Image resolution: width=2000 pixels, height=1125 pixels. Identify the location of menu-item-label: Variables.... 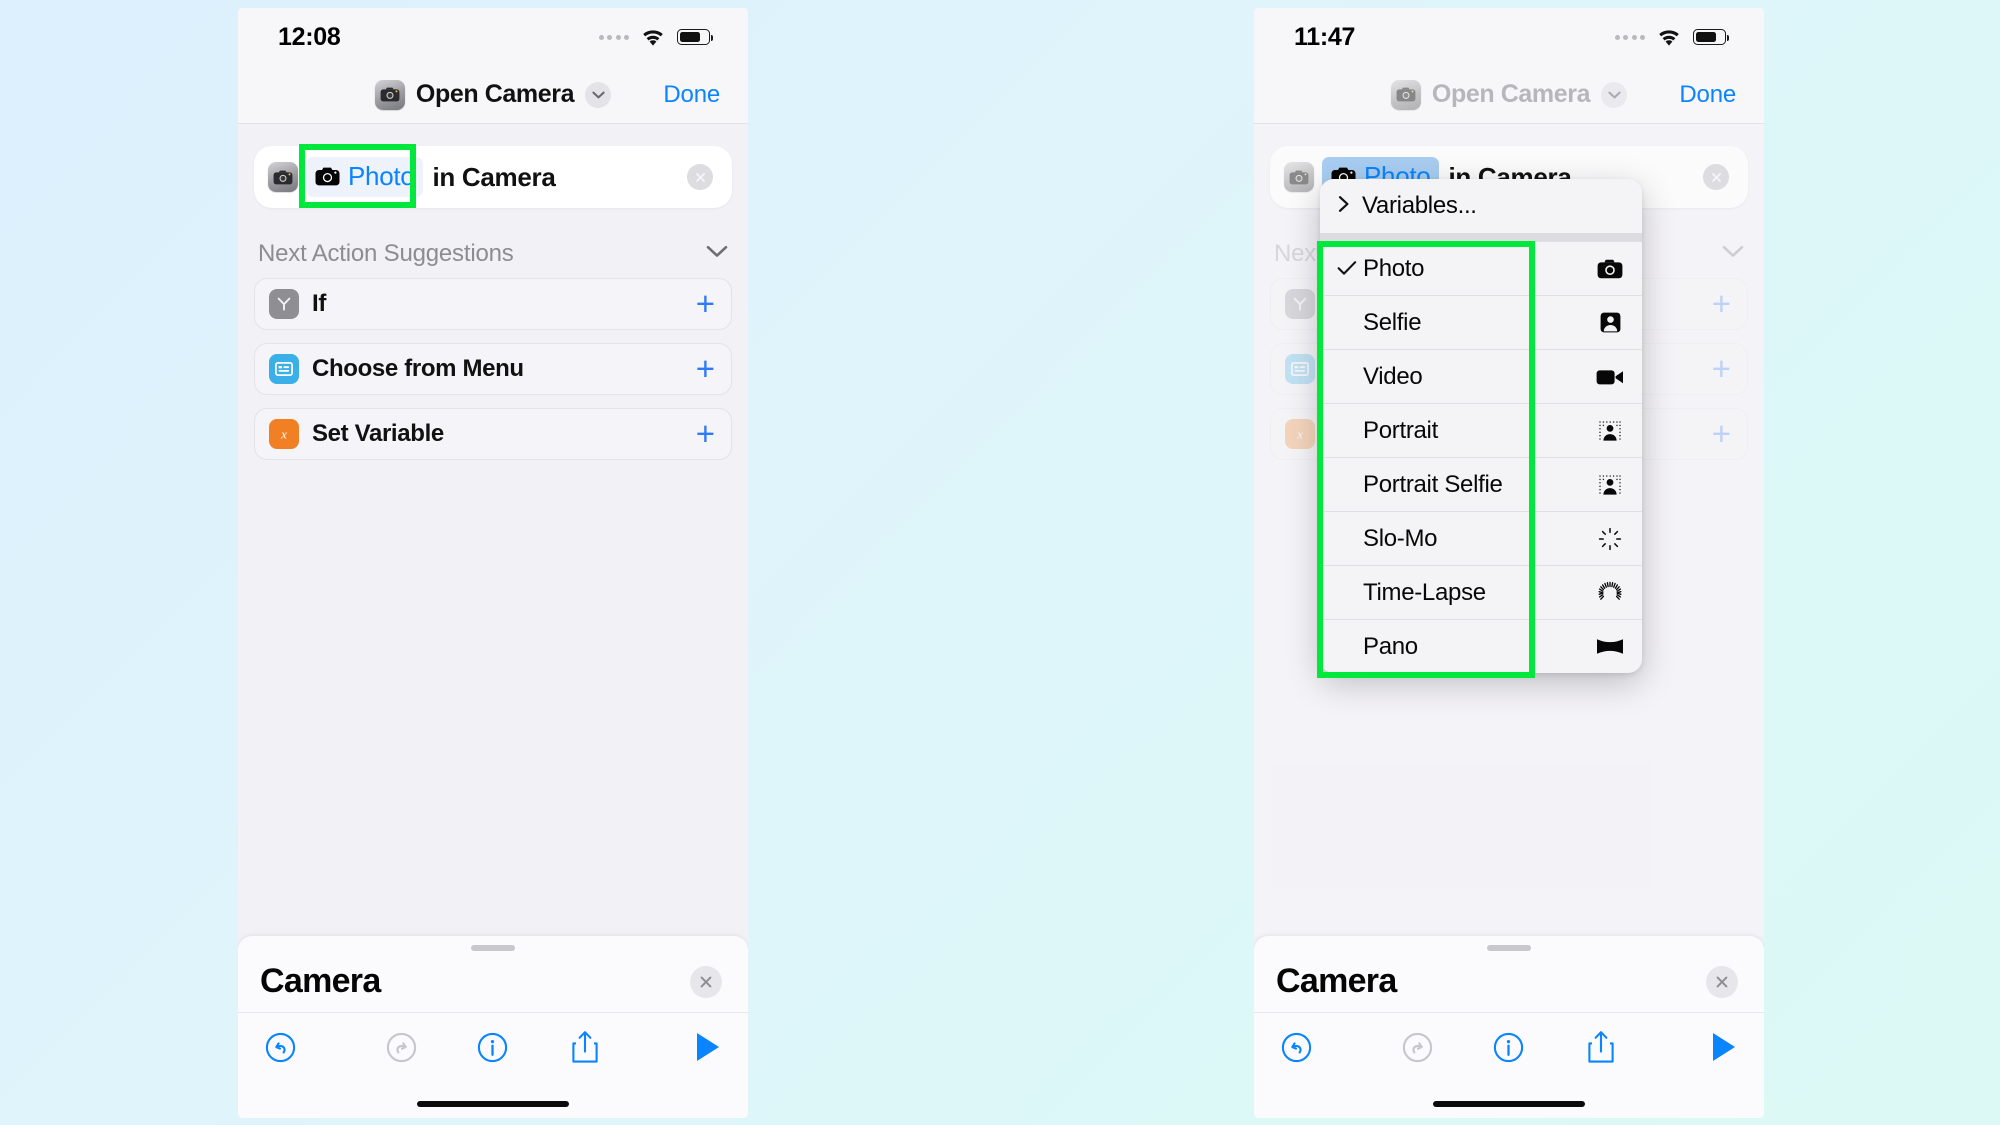
(1419, 205).